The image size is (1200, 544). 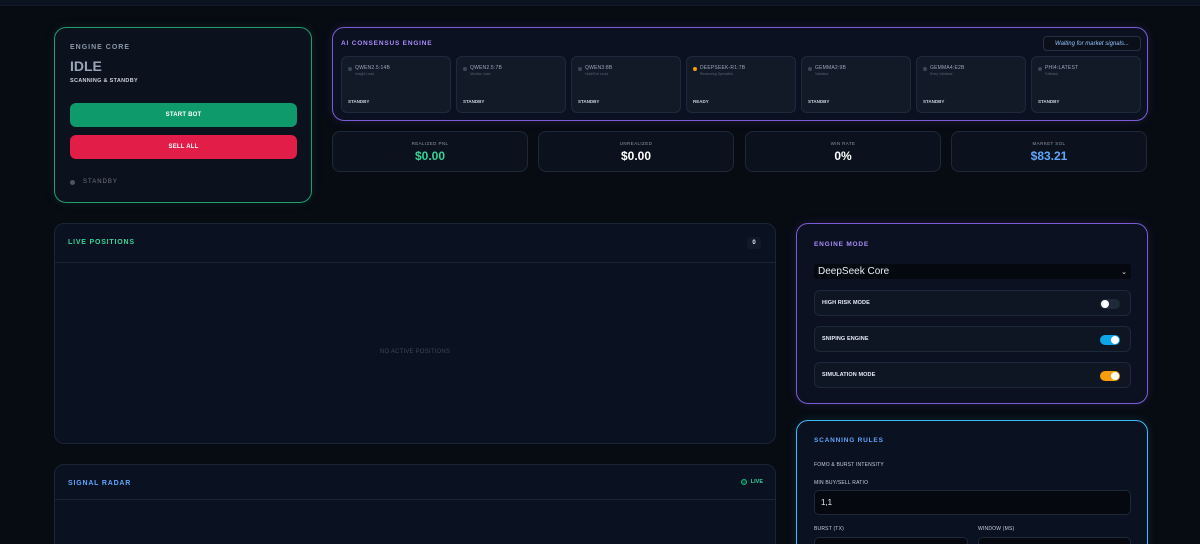 What do you see at coordinates (843, 156) in the screenshot?
I see `stat-value: 0%` at bounding box center [843, 156].